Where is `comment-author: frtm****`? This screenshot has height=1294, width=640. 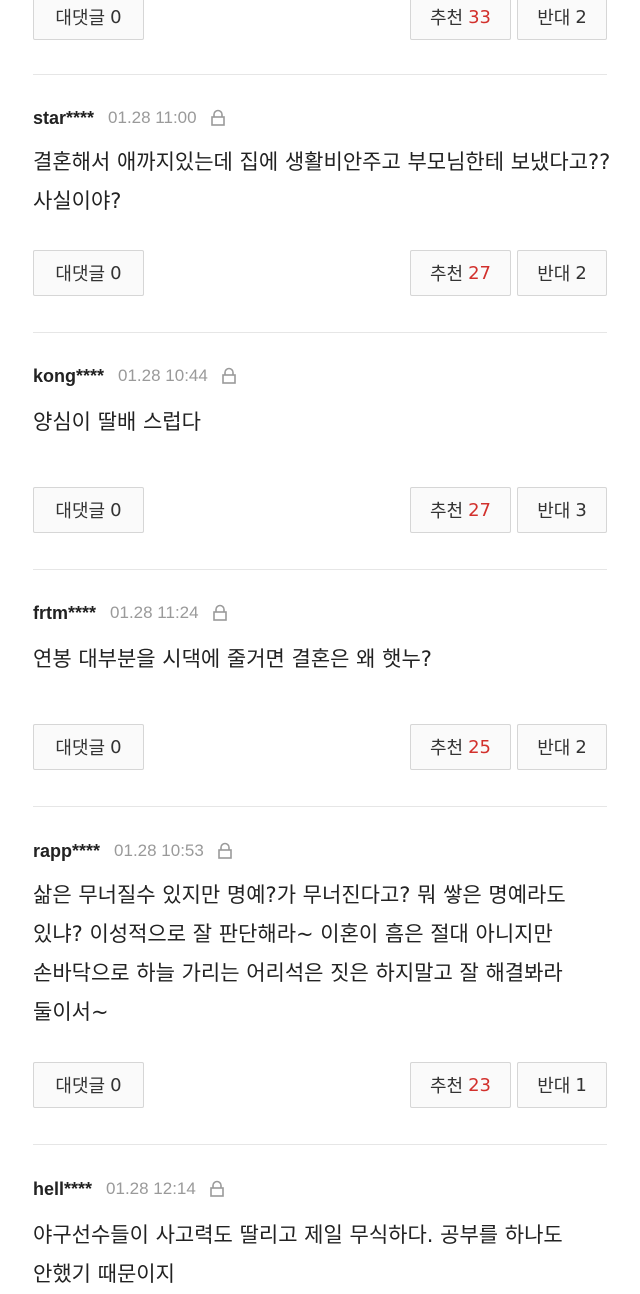 comment-author: frtm**** is located at coordinates (65, 612).